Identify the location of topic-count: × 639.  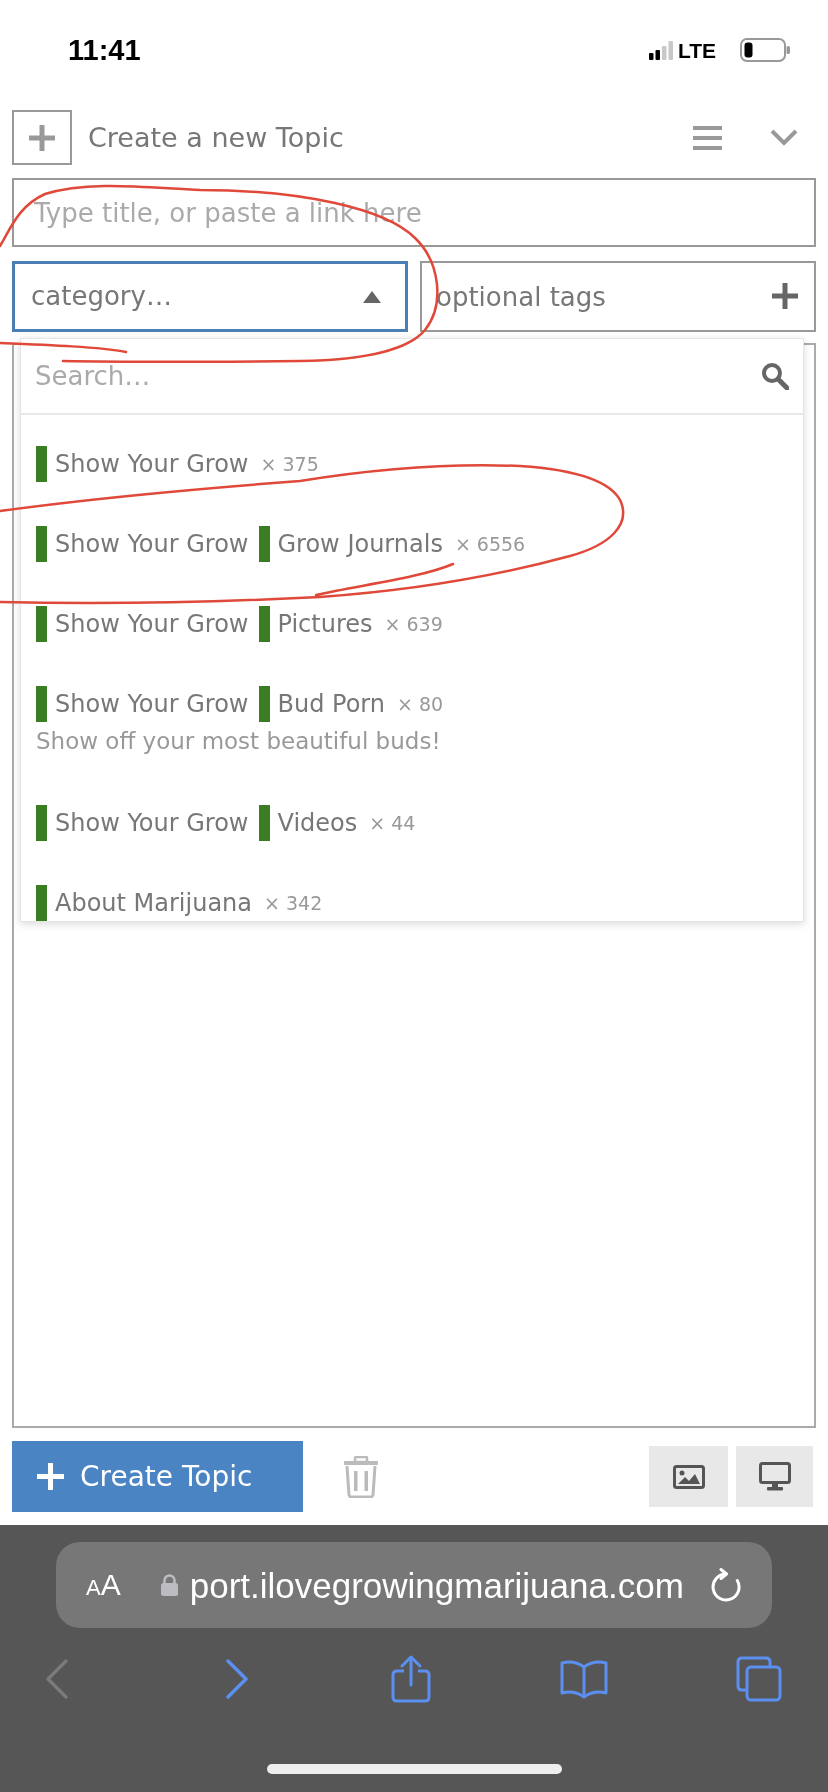
(413, 624).